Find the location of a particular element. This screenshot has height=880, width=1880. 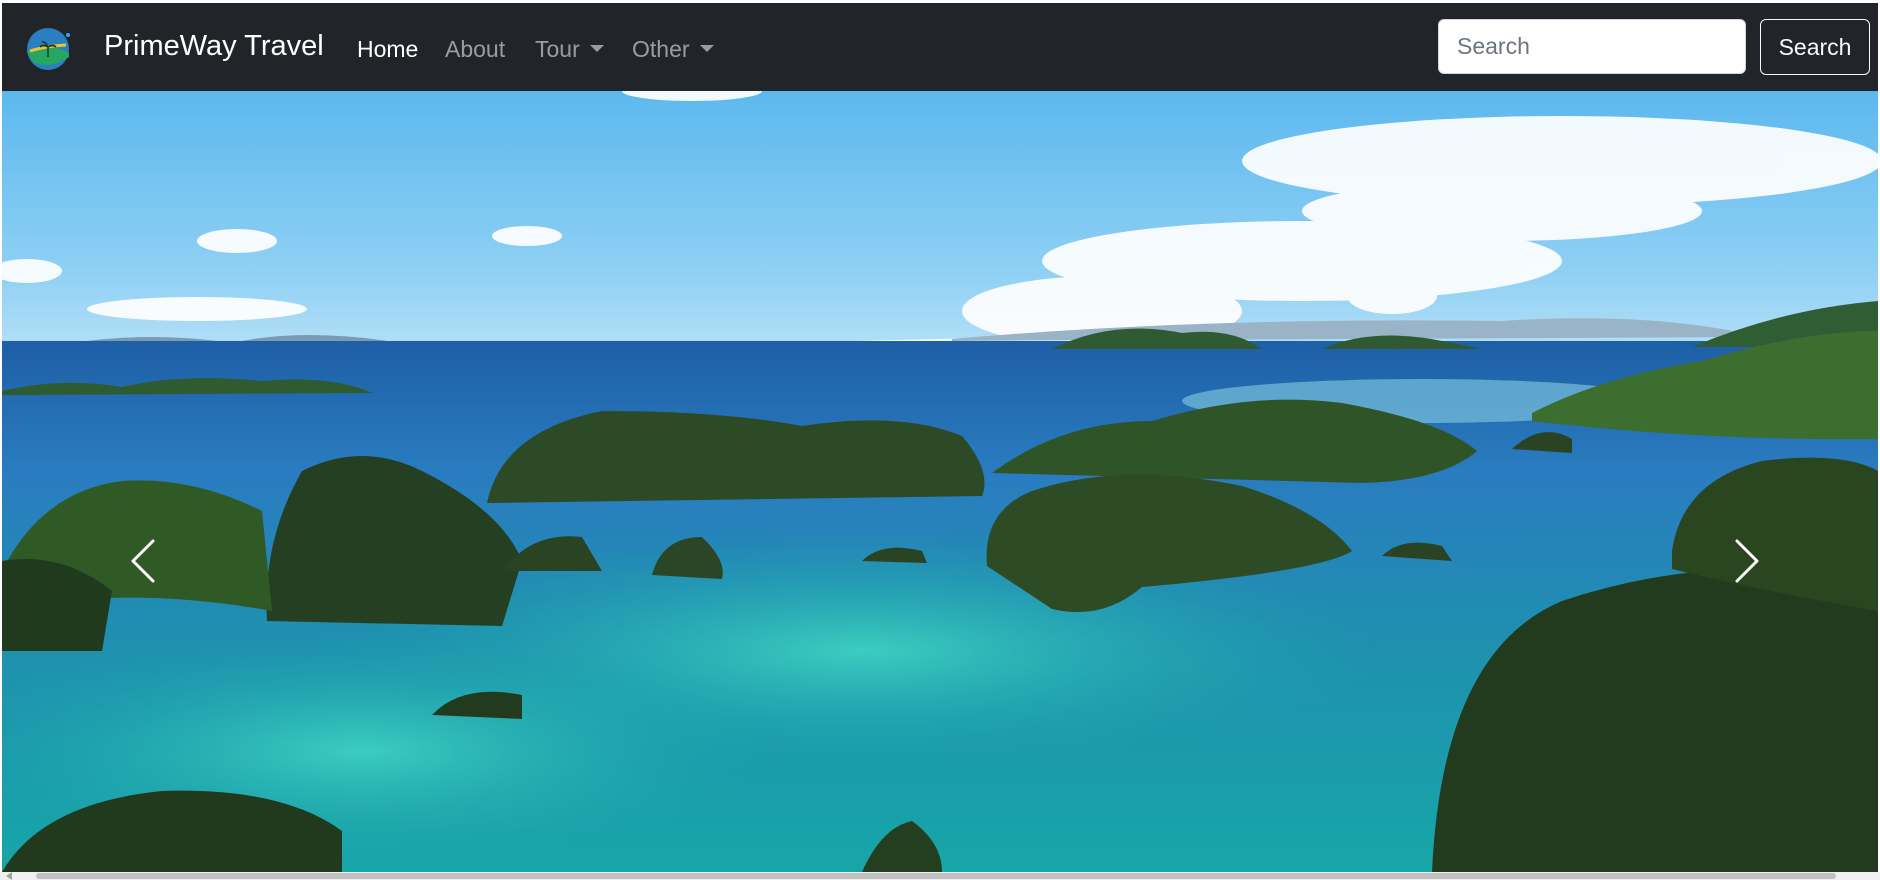

scrollbar-thumb is located at coordinates (936, 876).